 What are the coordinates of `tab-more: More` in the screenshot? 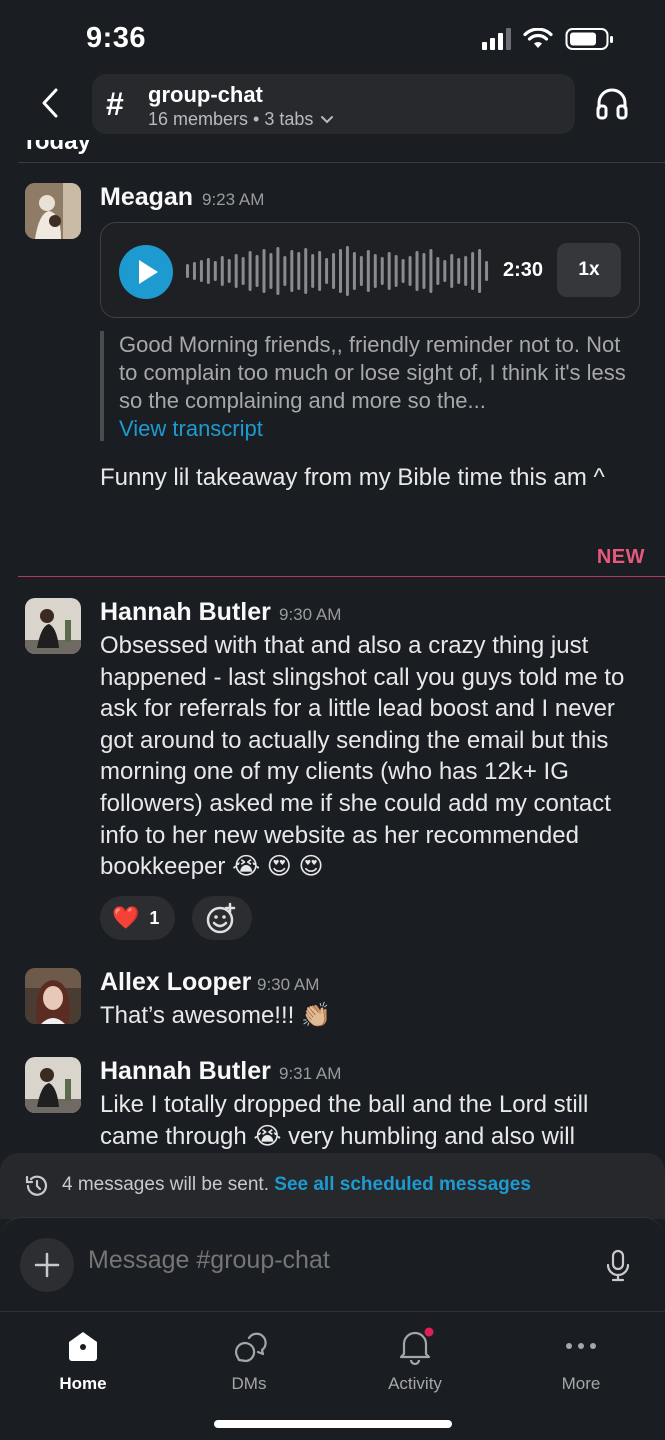 It's located at (581, 1366).